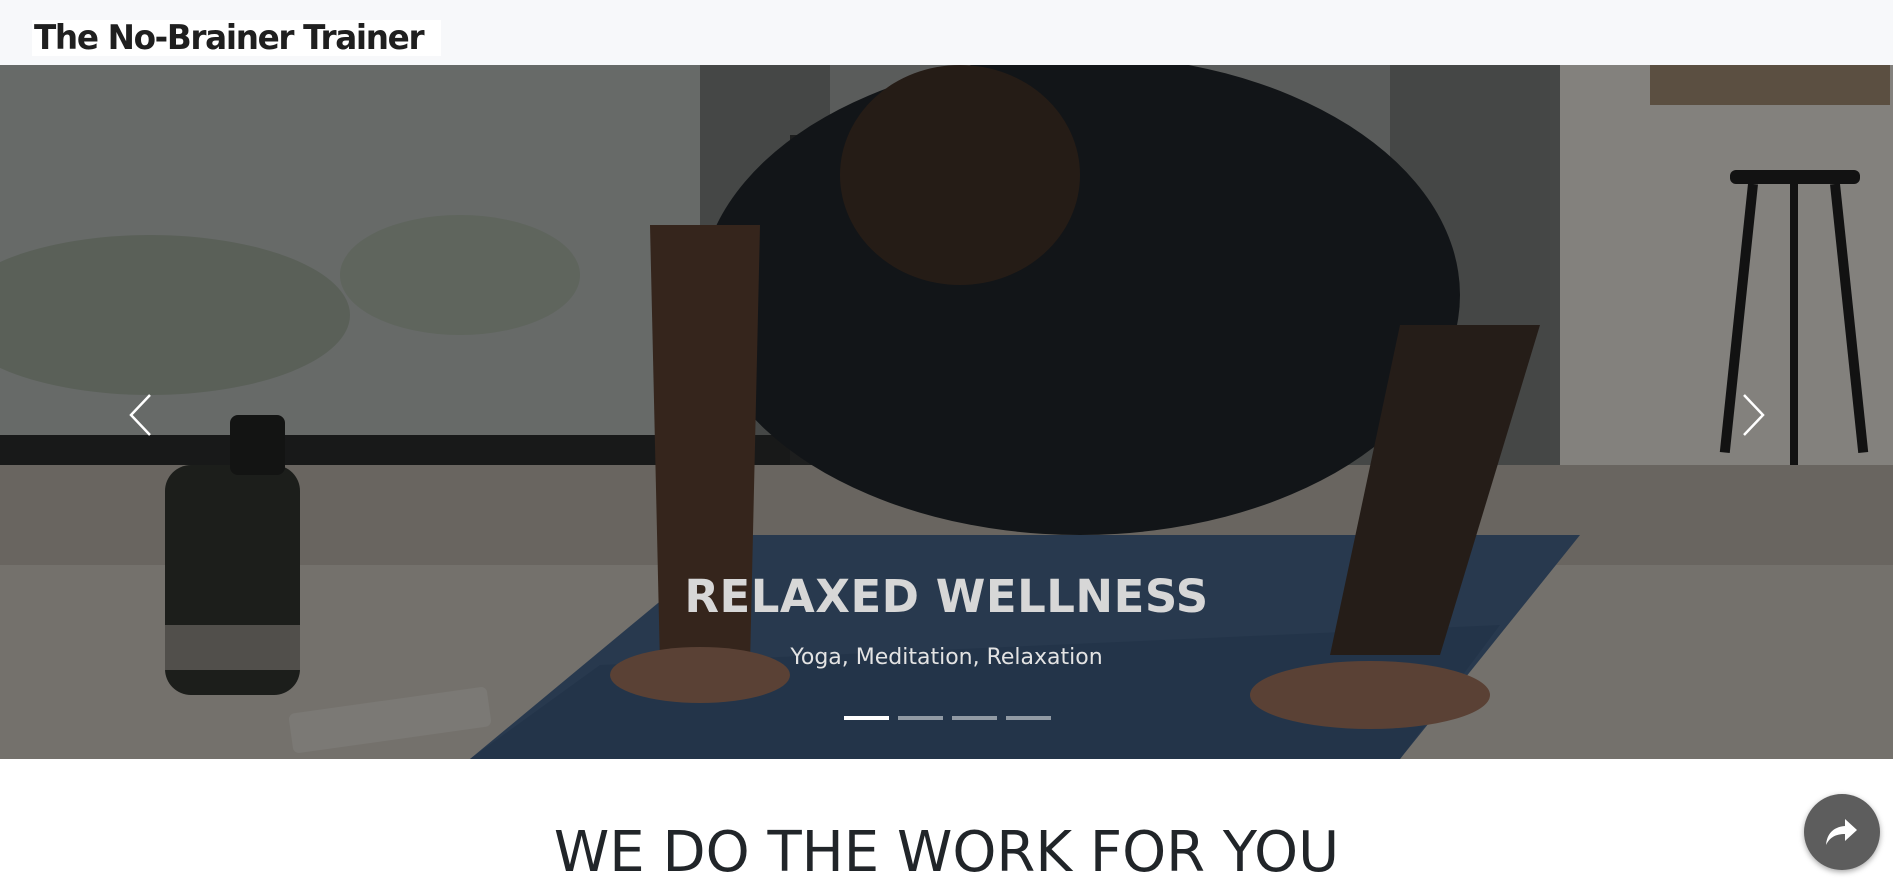 This screenshot has width=1893, height=885. Describe the element at coordinates (229, 38) in the screenshot. I see `brand-text: The No-Brainer Trainer` at that location.